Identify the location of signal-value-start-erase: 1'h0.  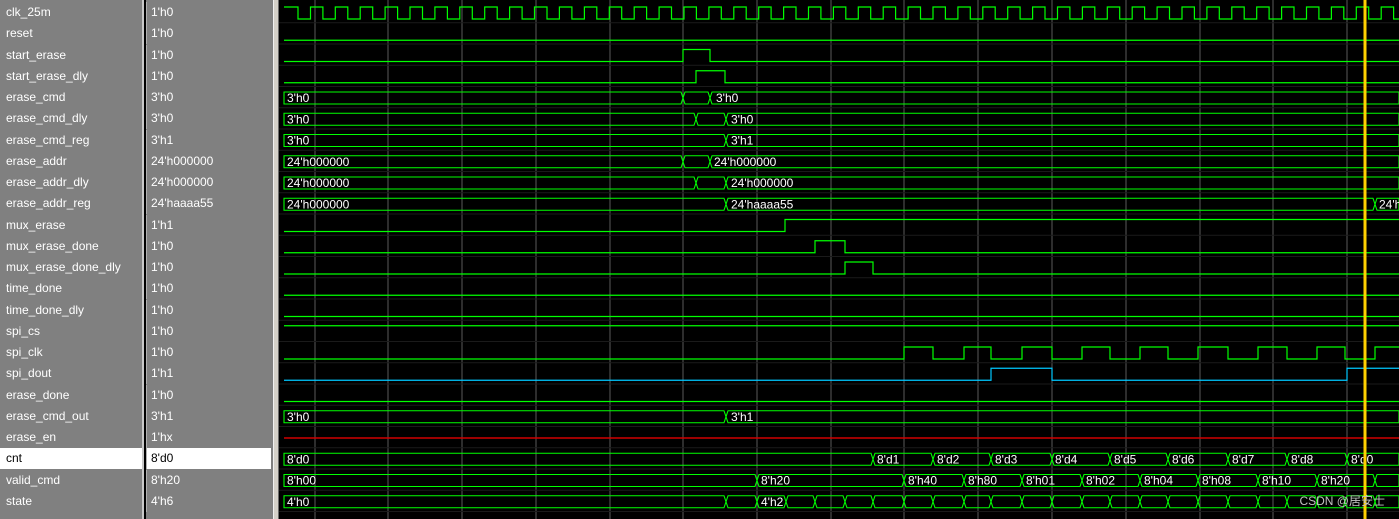
(208, 55).